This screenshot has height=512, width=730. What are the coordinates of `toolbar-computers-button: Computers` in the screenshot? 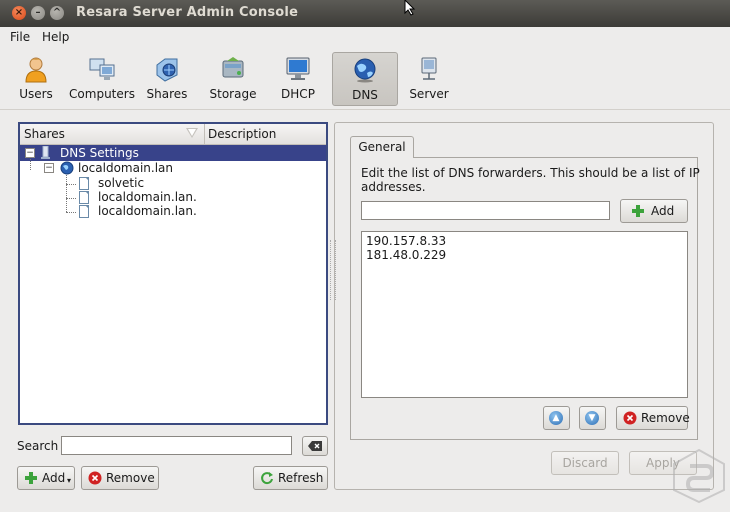 It's located at (102, 78).